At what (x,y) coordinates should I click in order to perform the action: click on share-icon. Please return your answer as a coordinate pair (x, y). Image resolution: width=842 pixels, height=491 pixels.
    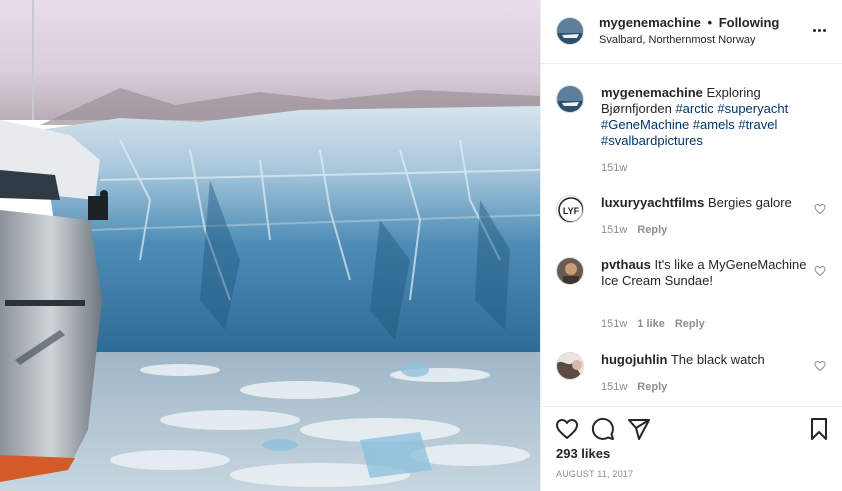
    Looking at the image, I should click on (639, 429).